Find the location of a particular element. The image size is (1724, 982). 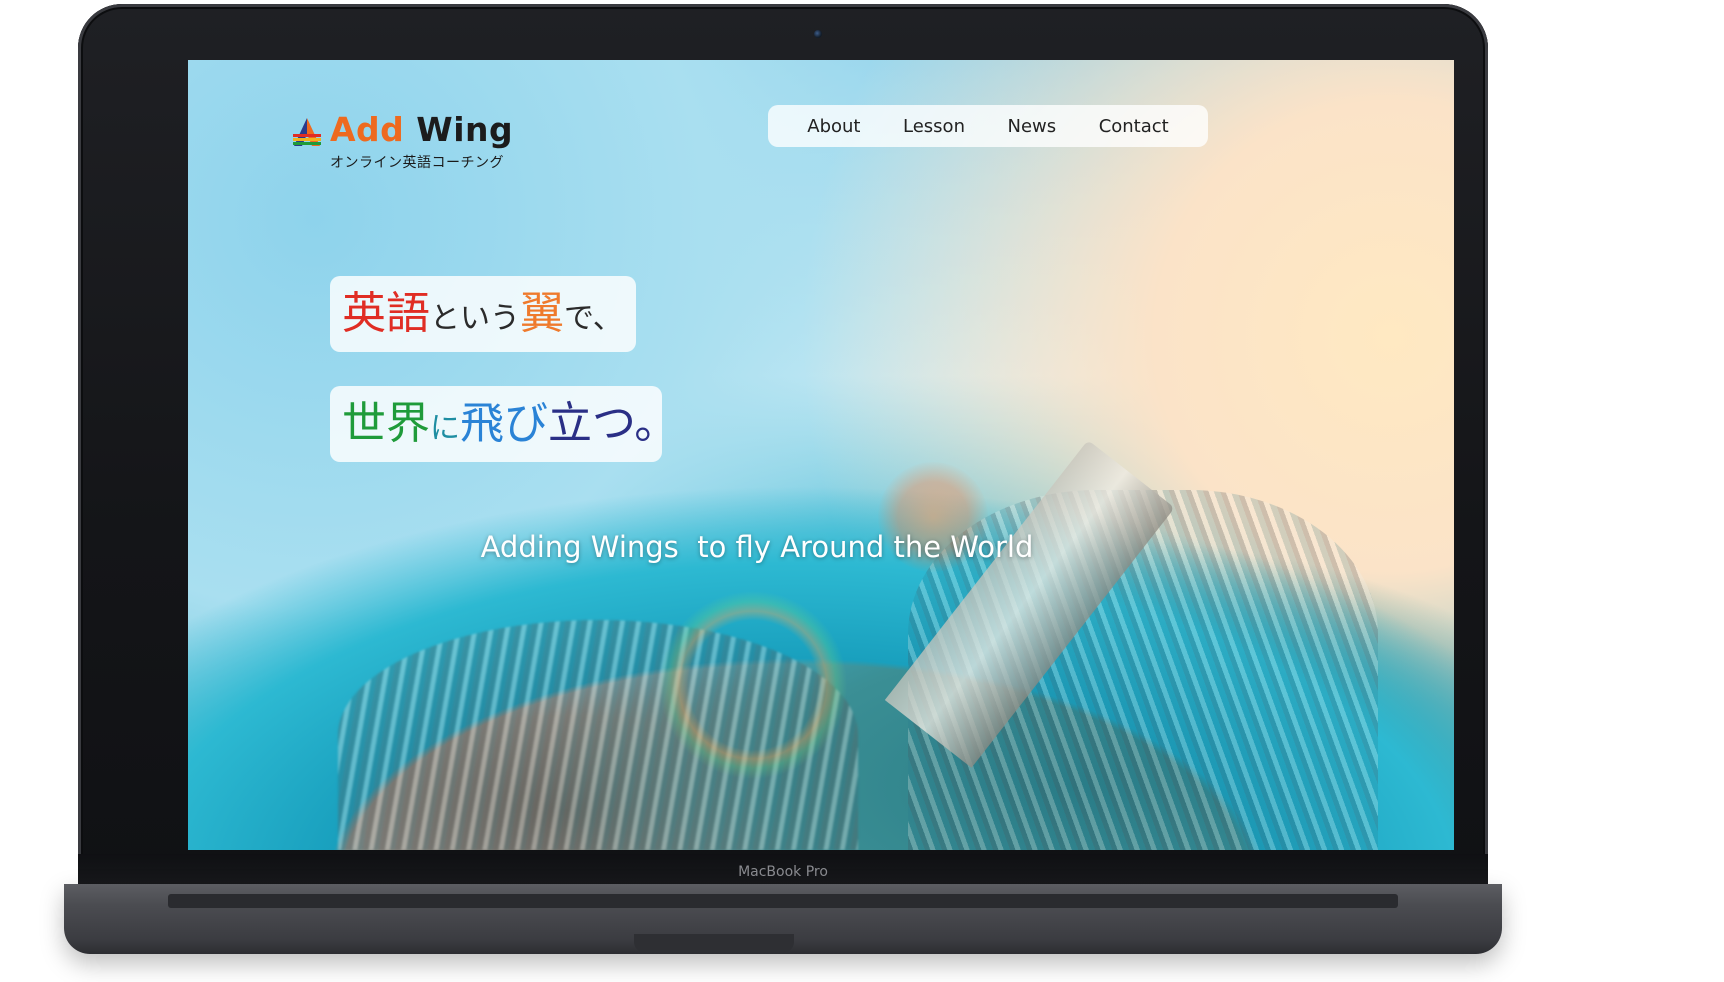

laptop-base is located at coordinates (783, 919).